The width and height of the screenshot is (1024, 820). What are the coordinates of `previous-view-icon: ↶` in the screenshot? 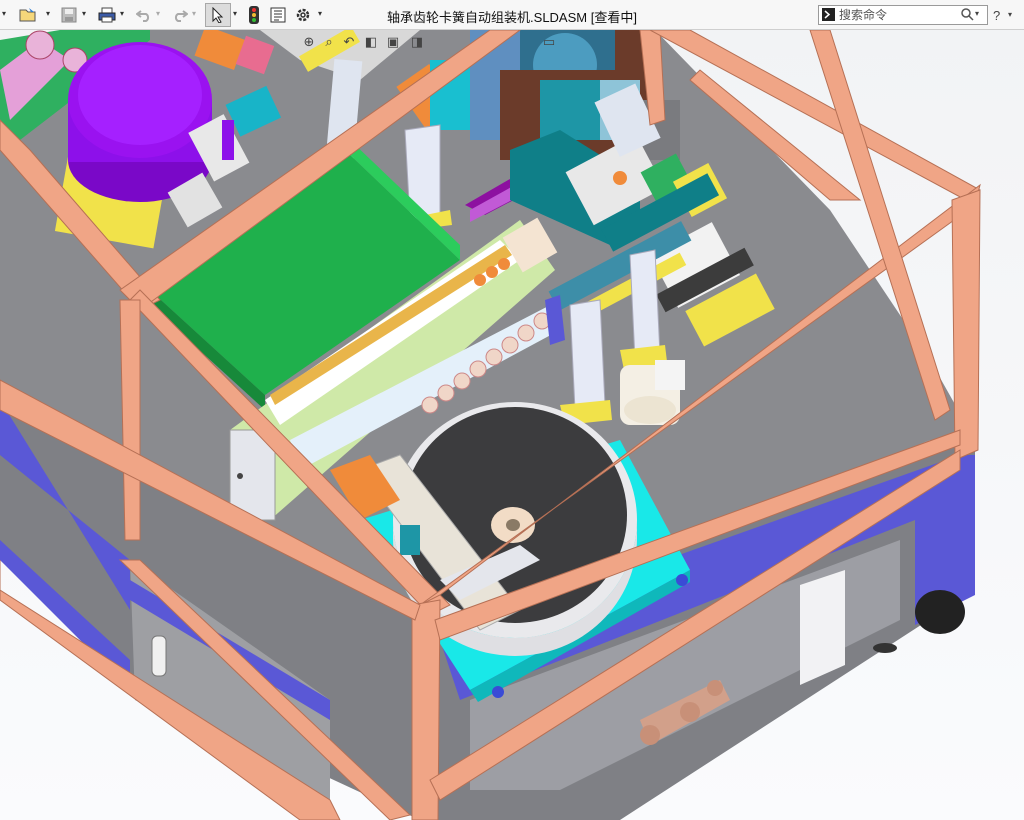 It's located at (349, 42).